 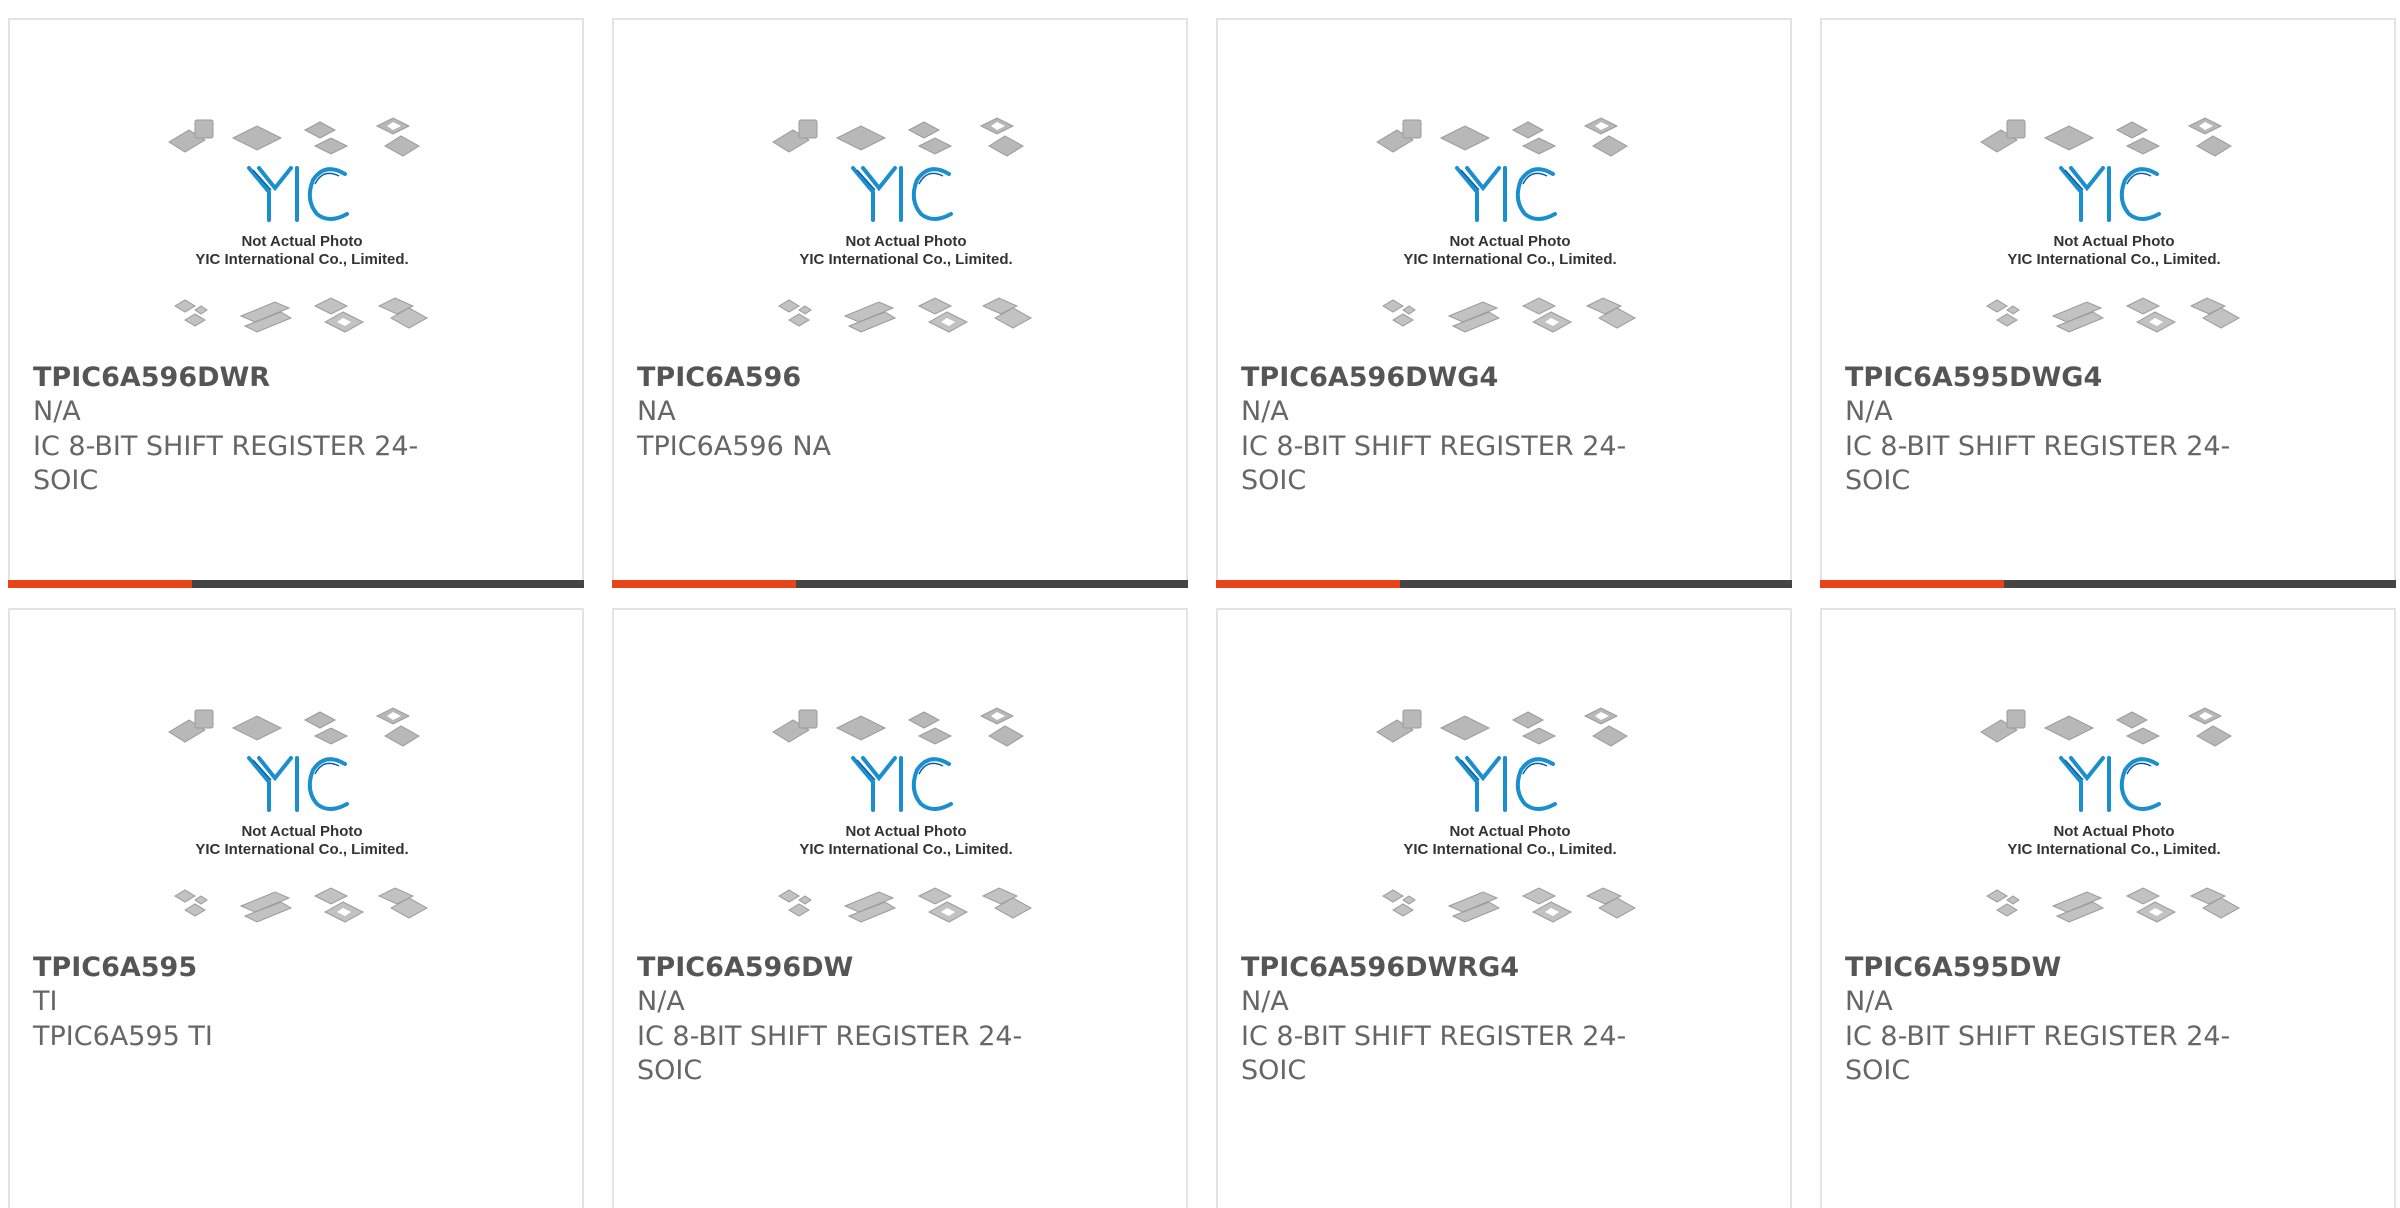 I want to click on manufacturer-label: TI, so click(x=45, y=1001).